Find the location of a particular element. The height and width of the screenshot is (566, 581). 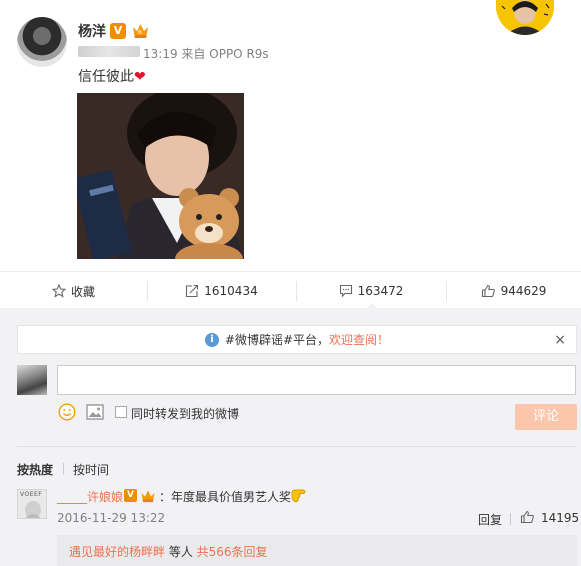

post-action-bar: 收藏 1610434 163472 944629 is located at coordinates (290, 290).